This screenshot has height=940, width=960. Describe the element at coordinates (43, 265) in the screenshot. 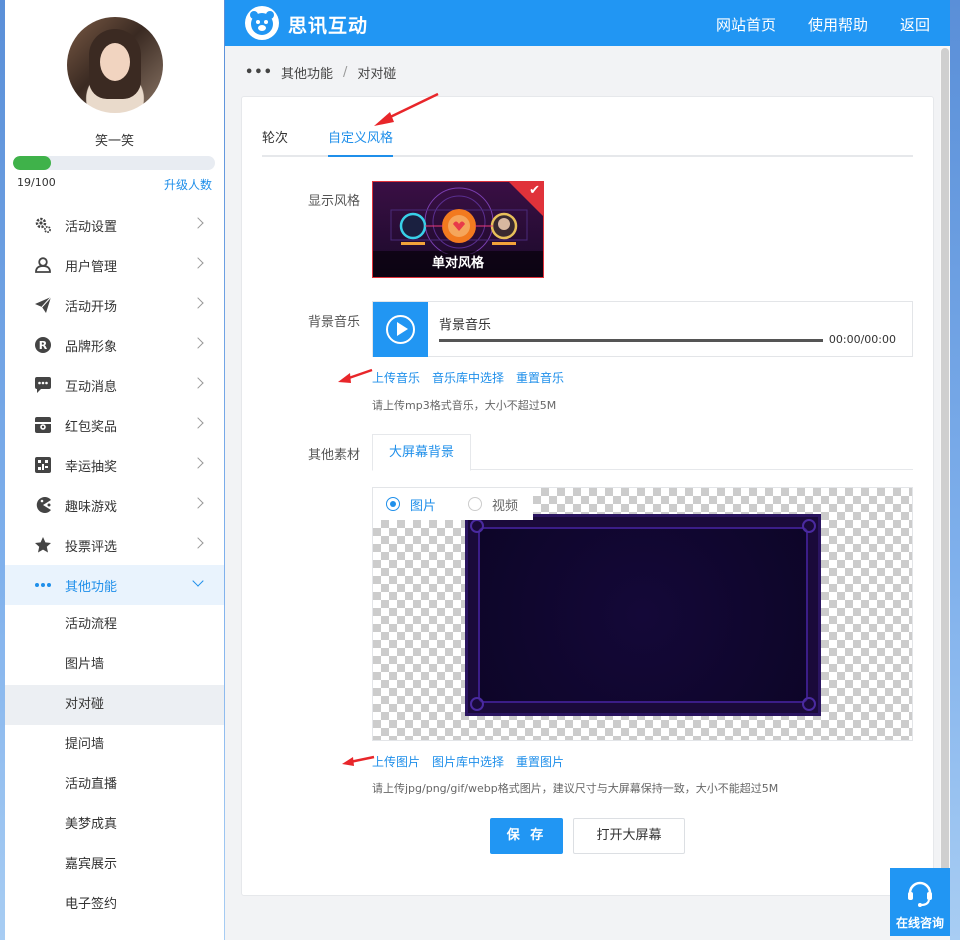

I see `user-icon` at that location.